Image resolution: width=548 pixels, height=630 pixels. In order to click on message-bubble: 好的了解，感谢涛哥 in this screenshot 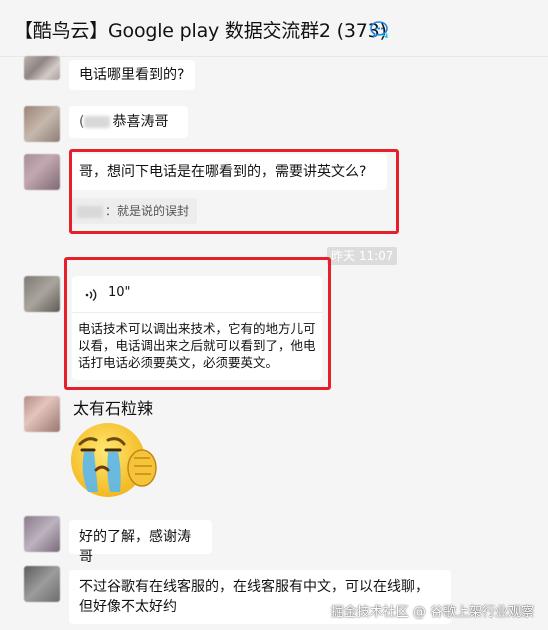, I will do `click(140, 542)`.